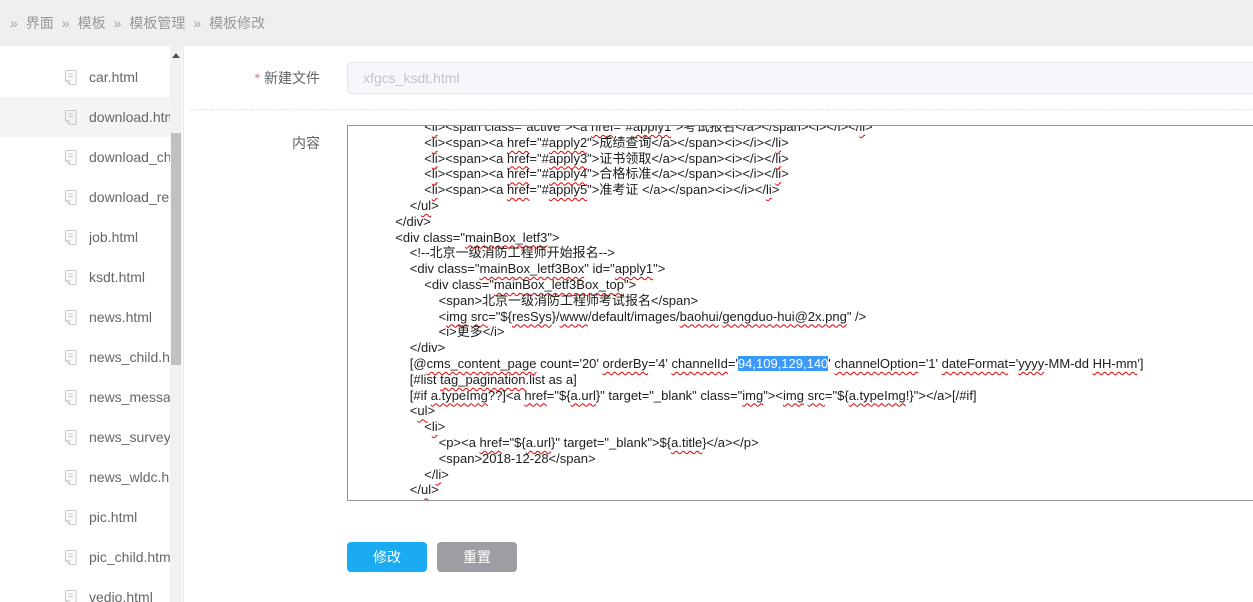  What do you see at coordinates (114, 77) in the screenshot?
I see `file-name: car.html` at bounding box center [114, 77].